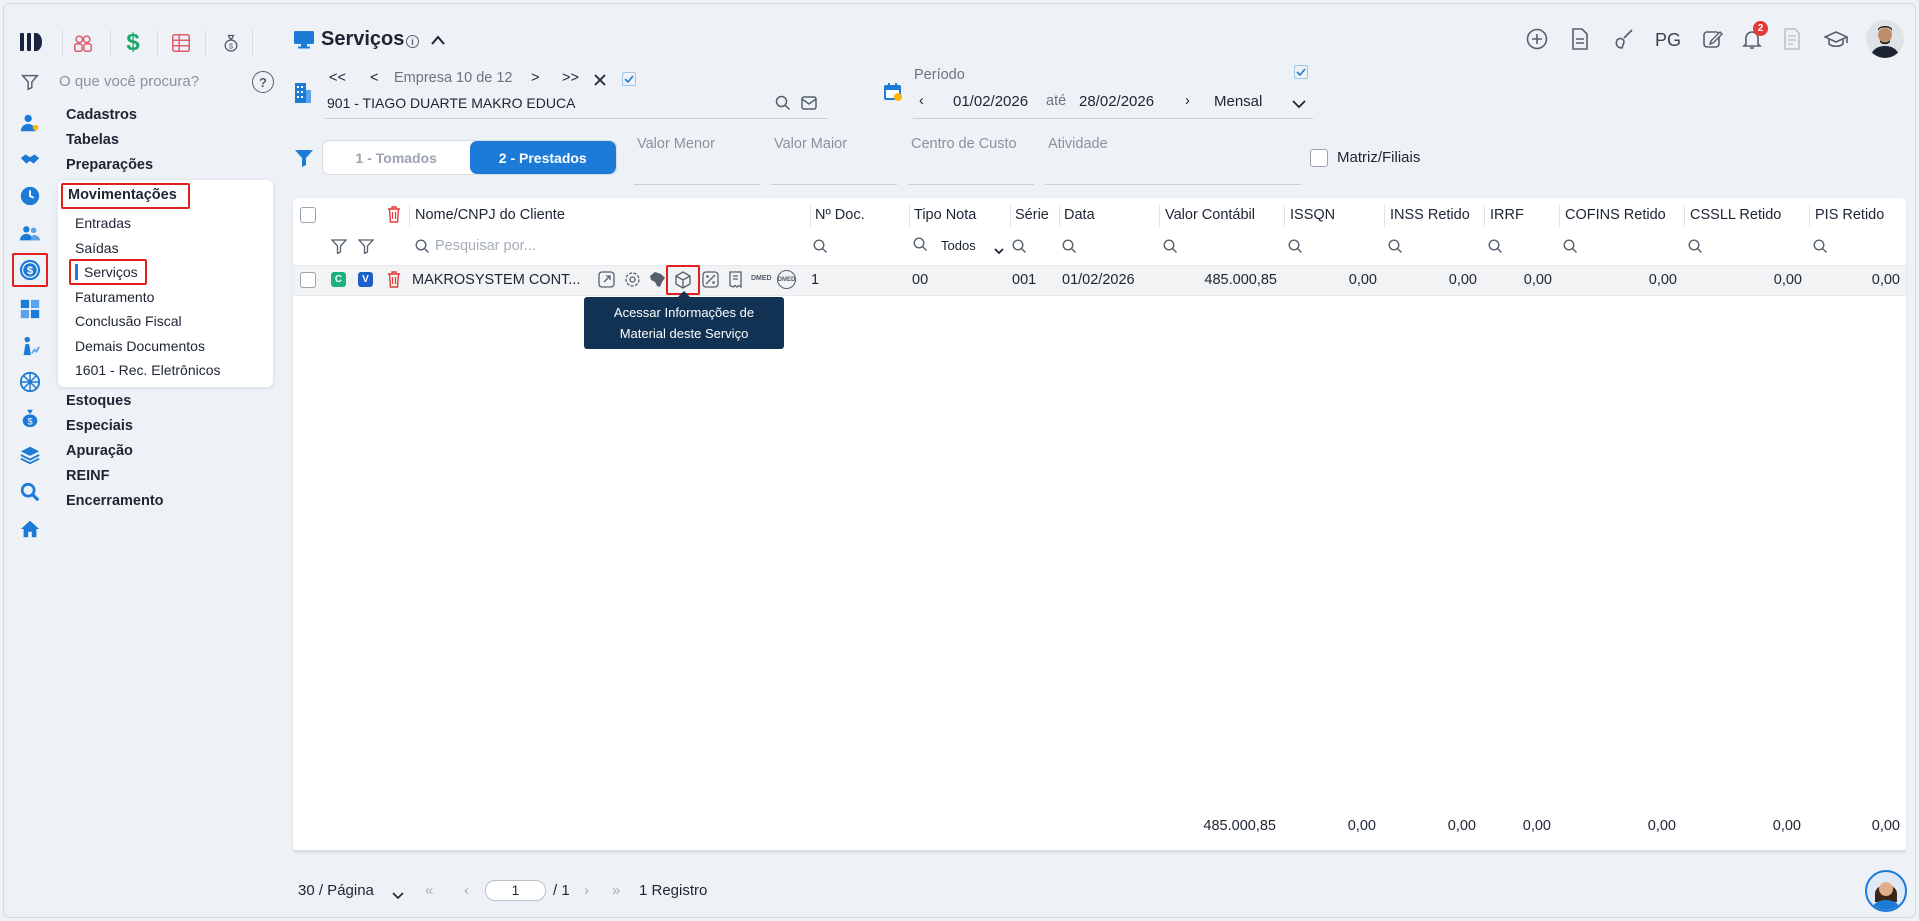 The image size is (1919, 921). What do you see at coordinates (921, 101) in the screenshot?
I see `period-prev-button: ‹` at bounding box center [921, 101].